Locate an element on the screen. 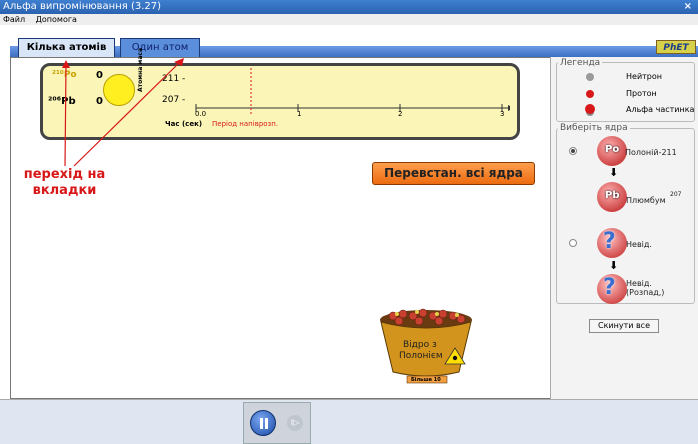 The image size is (698, 444). step-button: I▷ is located at coordinates (295, 423).